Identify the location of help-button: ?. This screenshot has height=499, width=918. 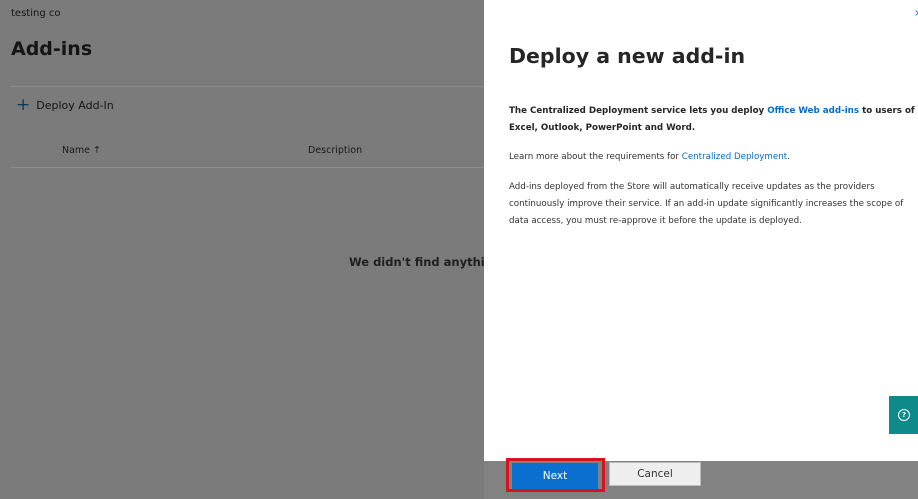
(903, 415).